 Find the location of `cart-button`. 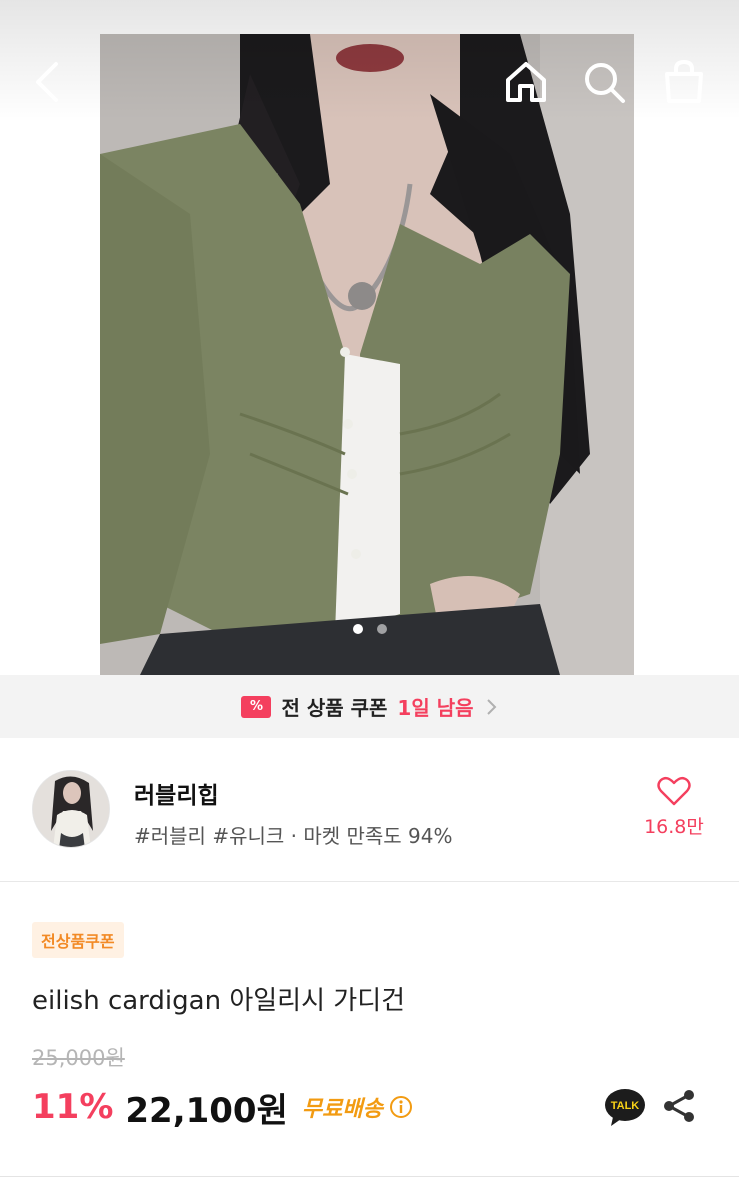

cart-button is located at coordinates (684, 82).